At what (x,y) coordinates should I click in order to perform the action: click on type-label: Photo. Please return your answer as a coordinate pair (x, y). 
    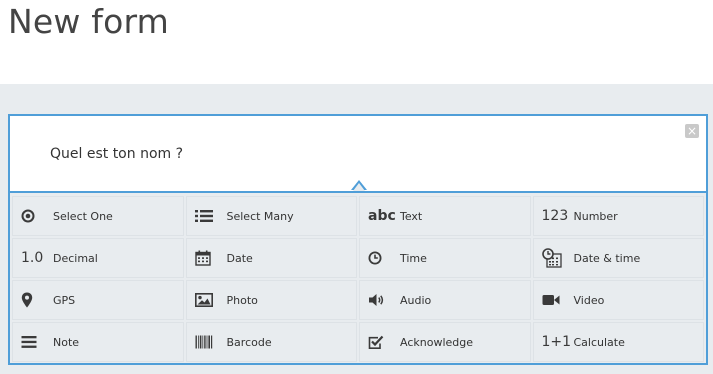
    Looking at the image, I should click on (242, 300).